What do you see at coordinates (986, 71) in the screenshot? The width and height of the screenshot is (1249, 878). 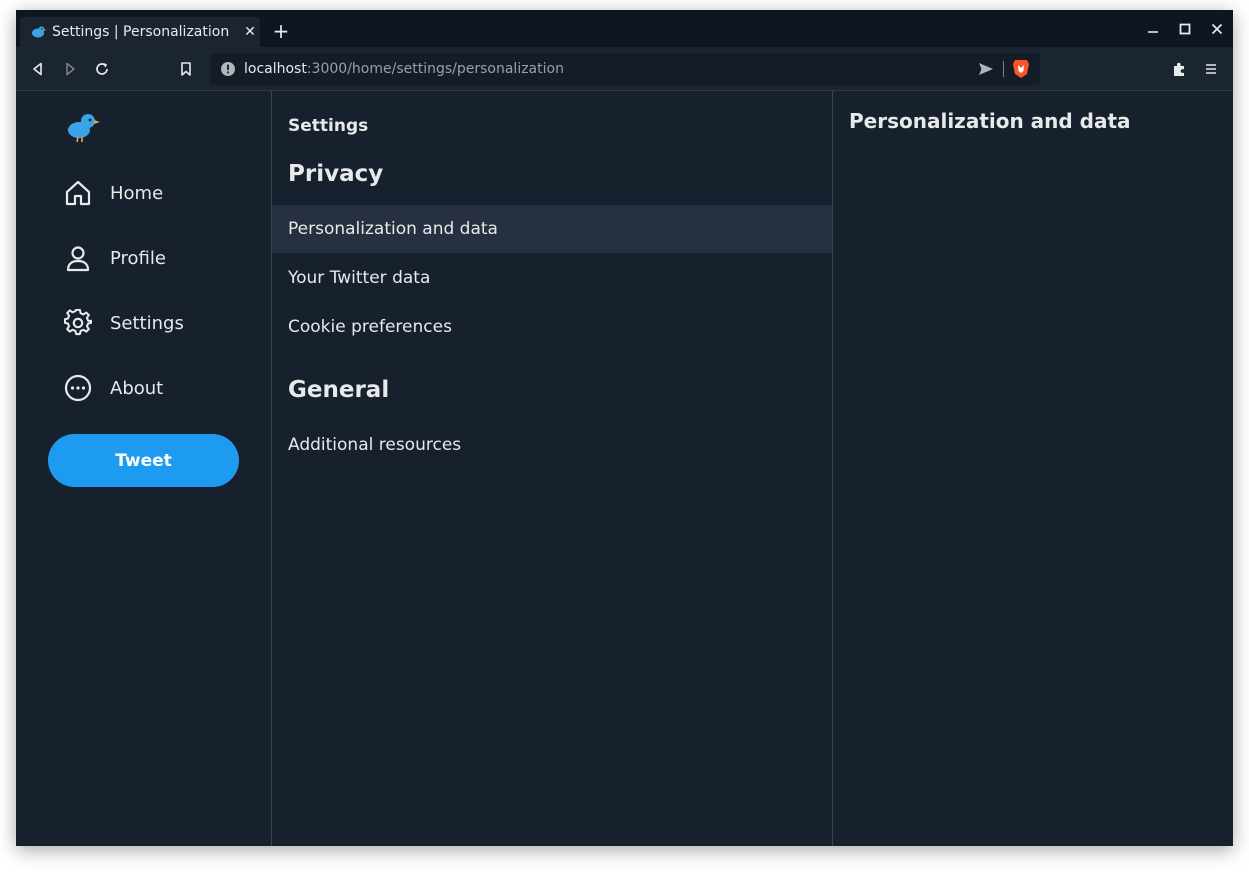 I see `send-icon` at bounding box center [986, 71].